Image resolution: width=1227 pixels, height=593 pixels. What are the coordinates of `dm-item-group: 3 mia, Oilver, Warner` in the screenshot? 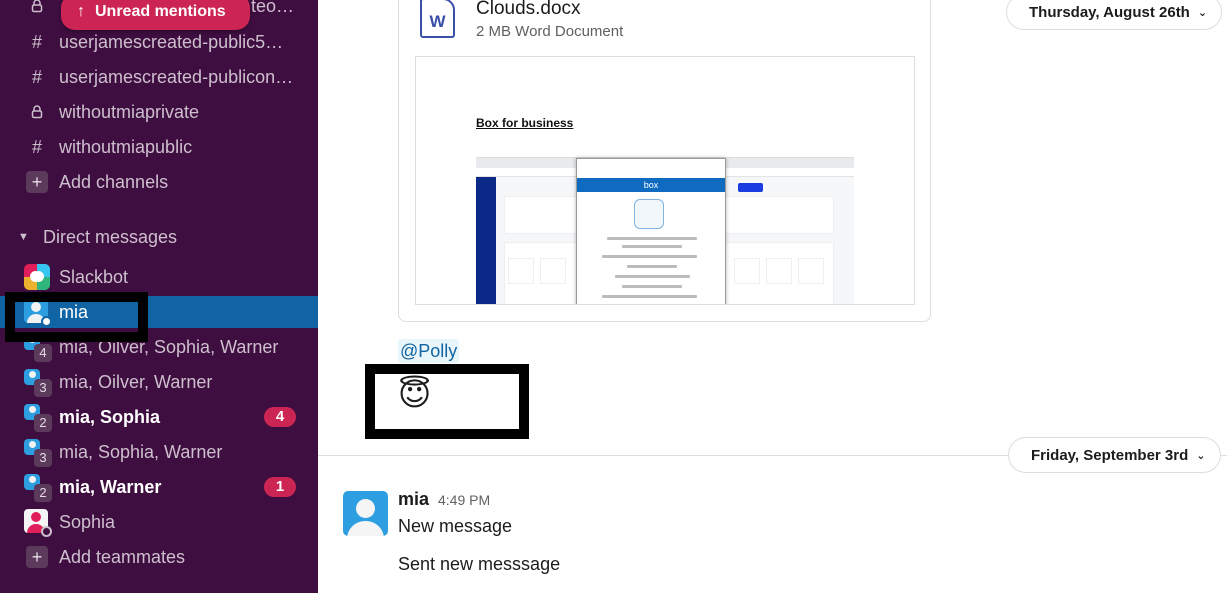 It's located at (159, 382).